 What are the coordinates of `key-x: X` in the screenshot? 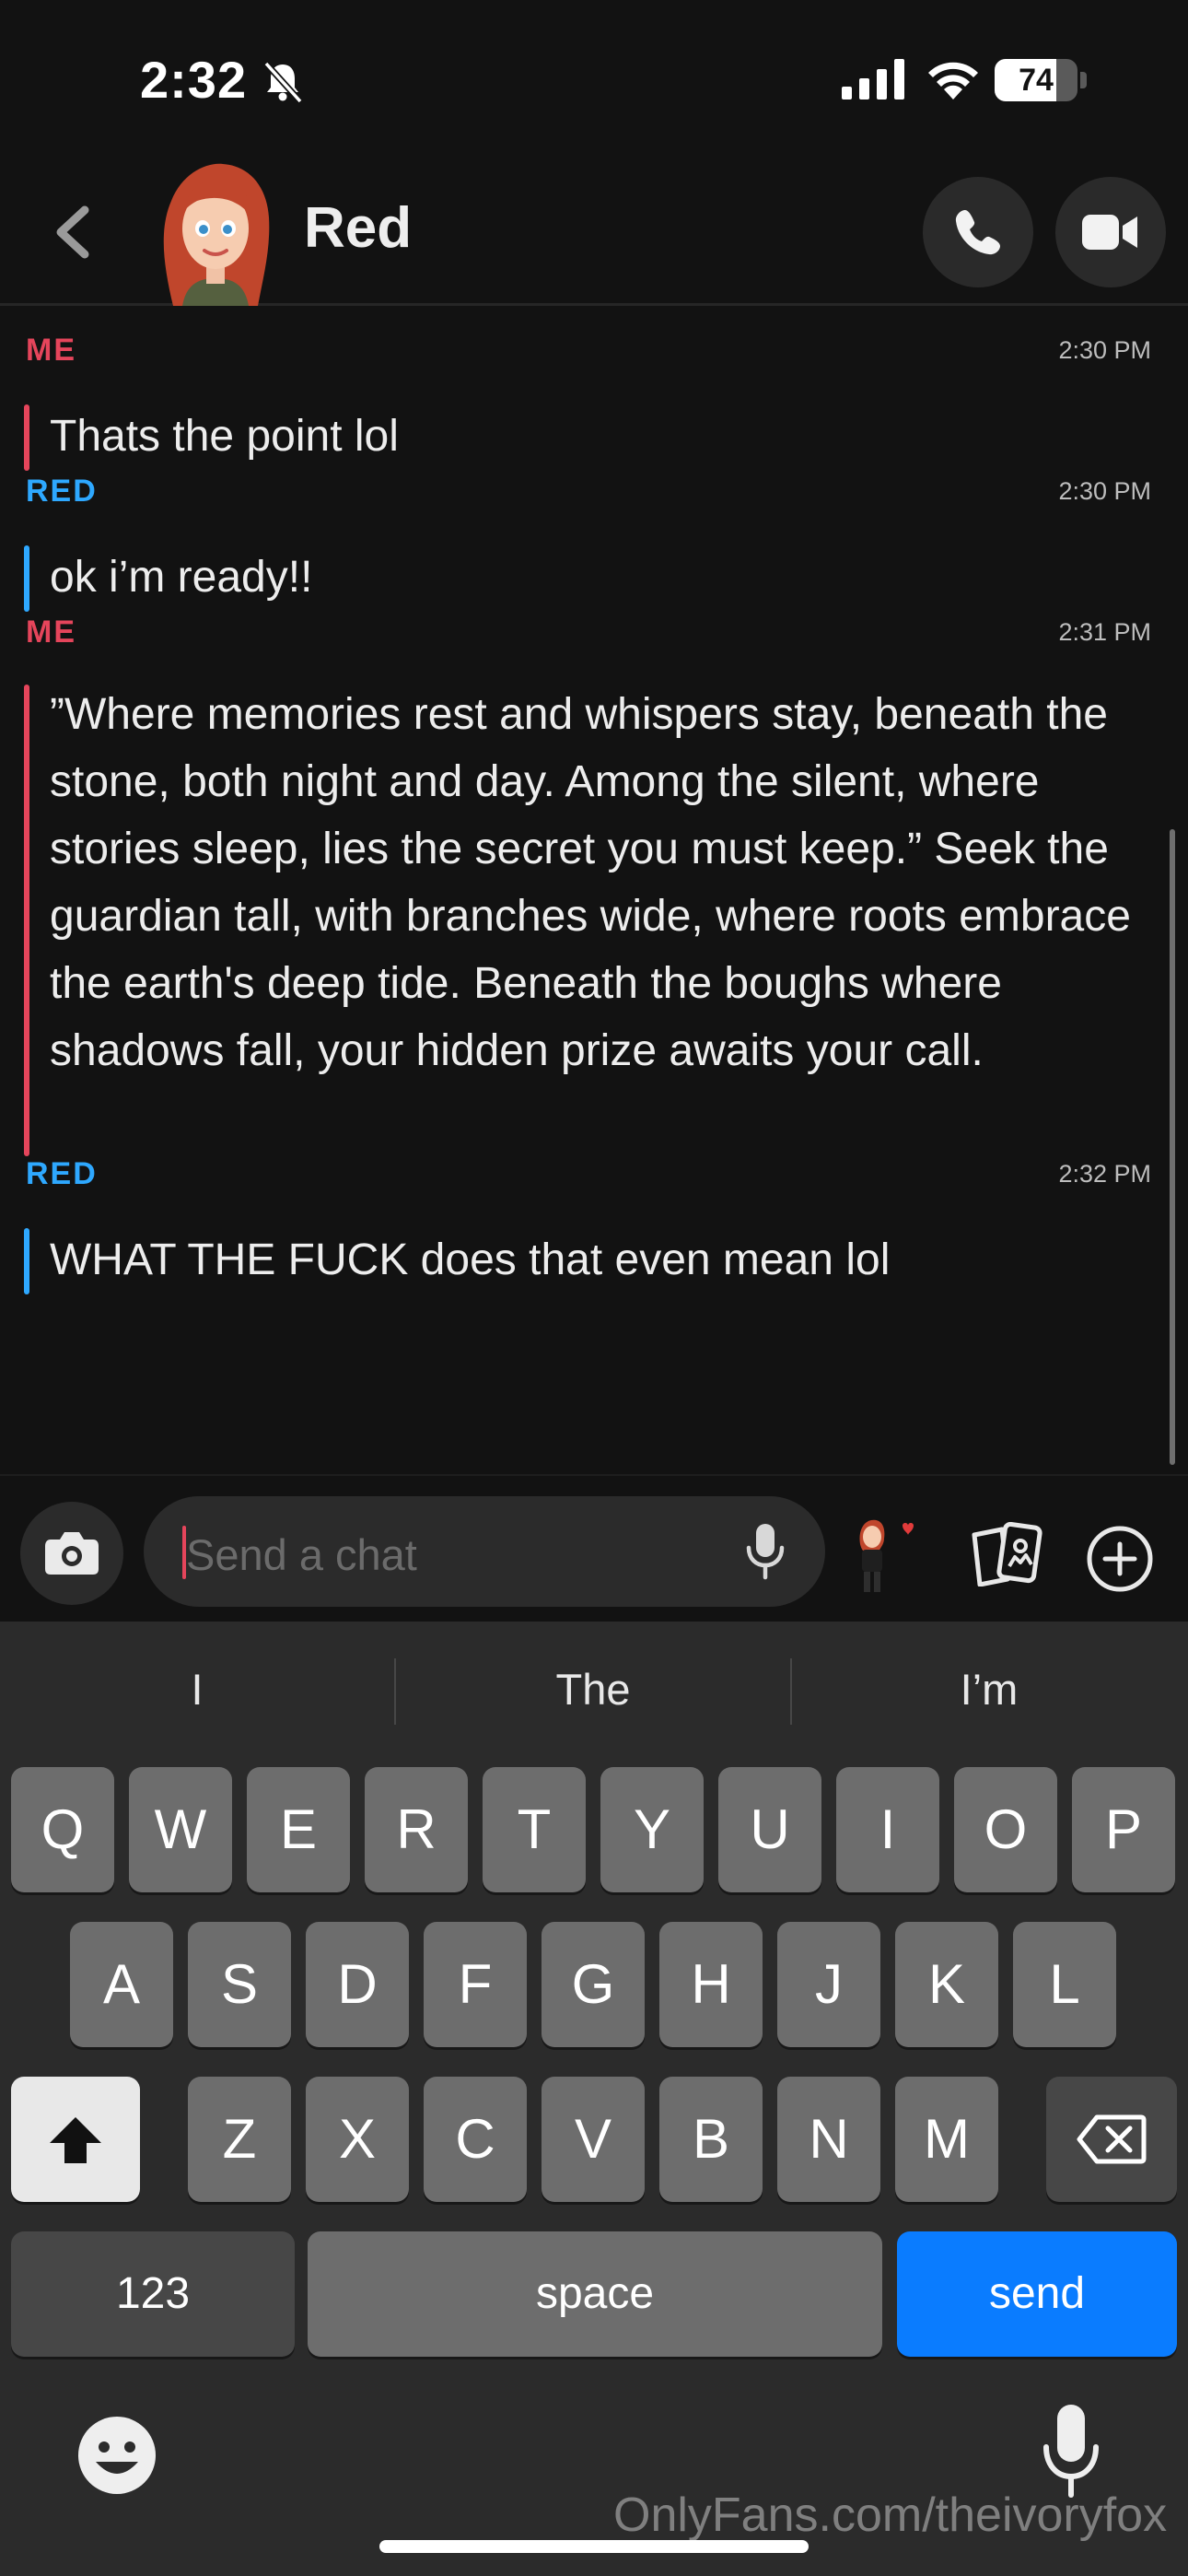 It's located at (357, 2139).